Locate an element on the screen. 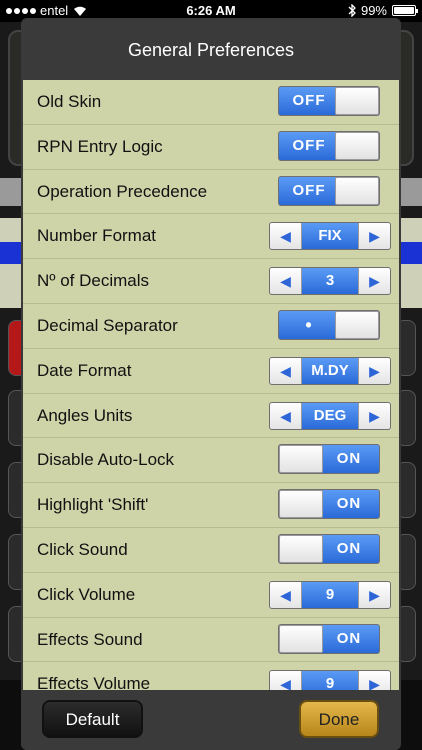 Image resolution: width=422 pixels, height=750 pixels. preference-label: Date Format is located at coordinates (84, 370).